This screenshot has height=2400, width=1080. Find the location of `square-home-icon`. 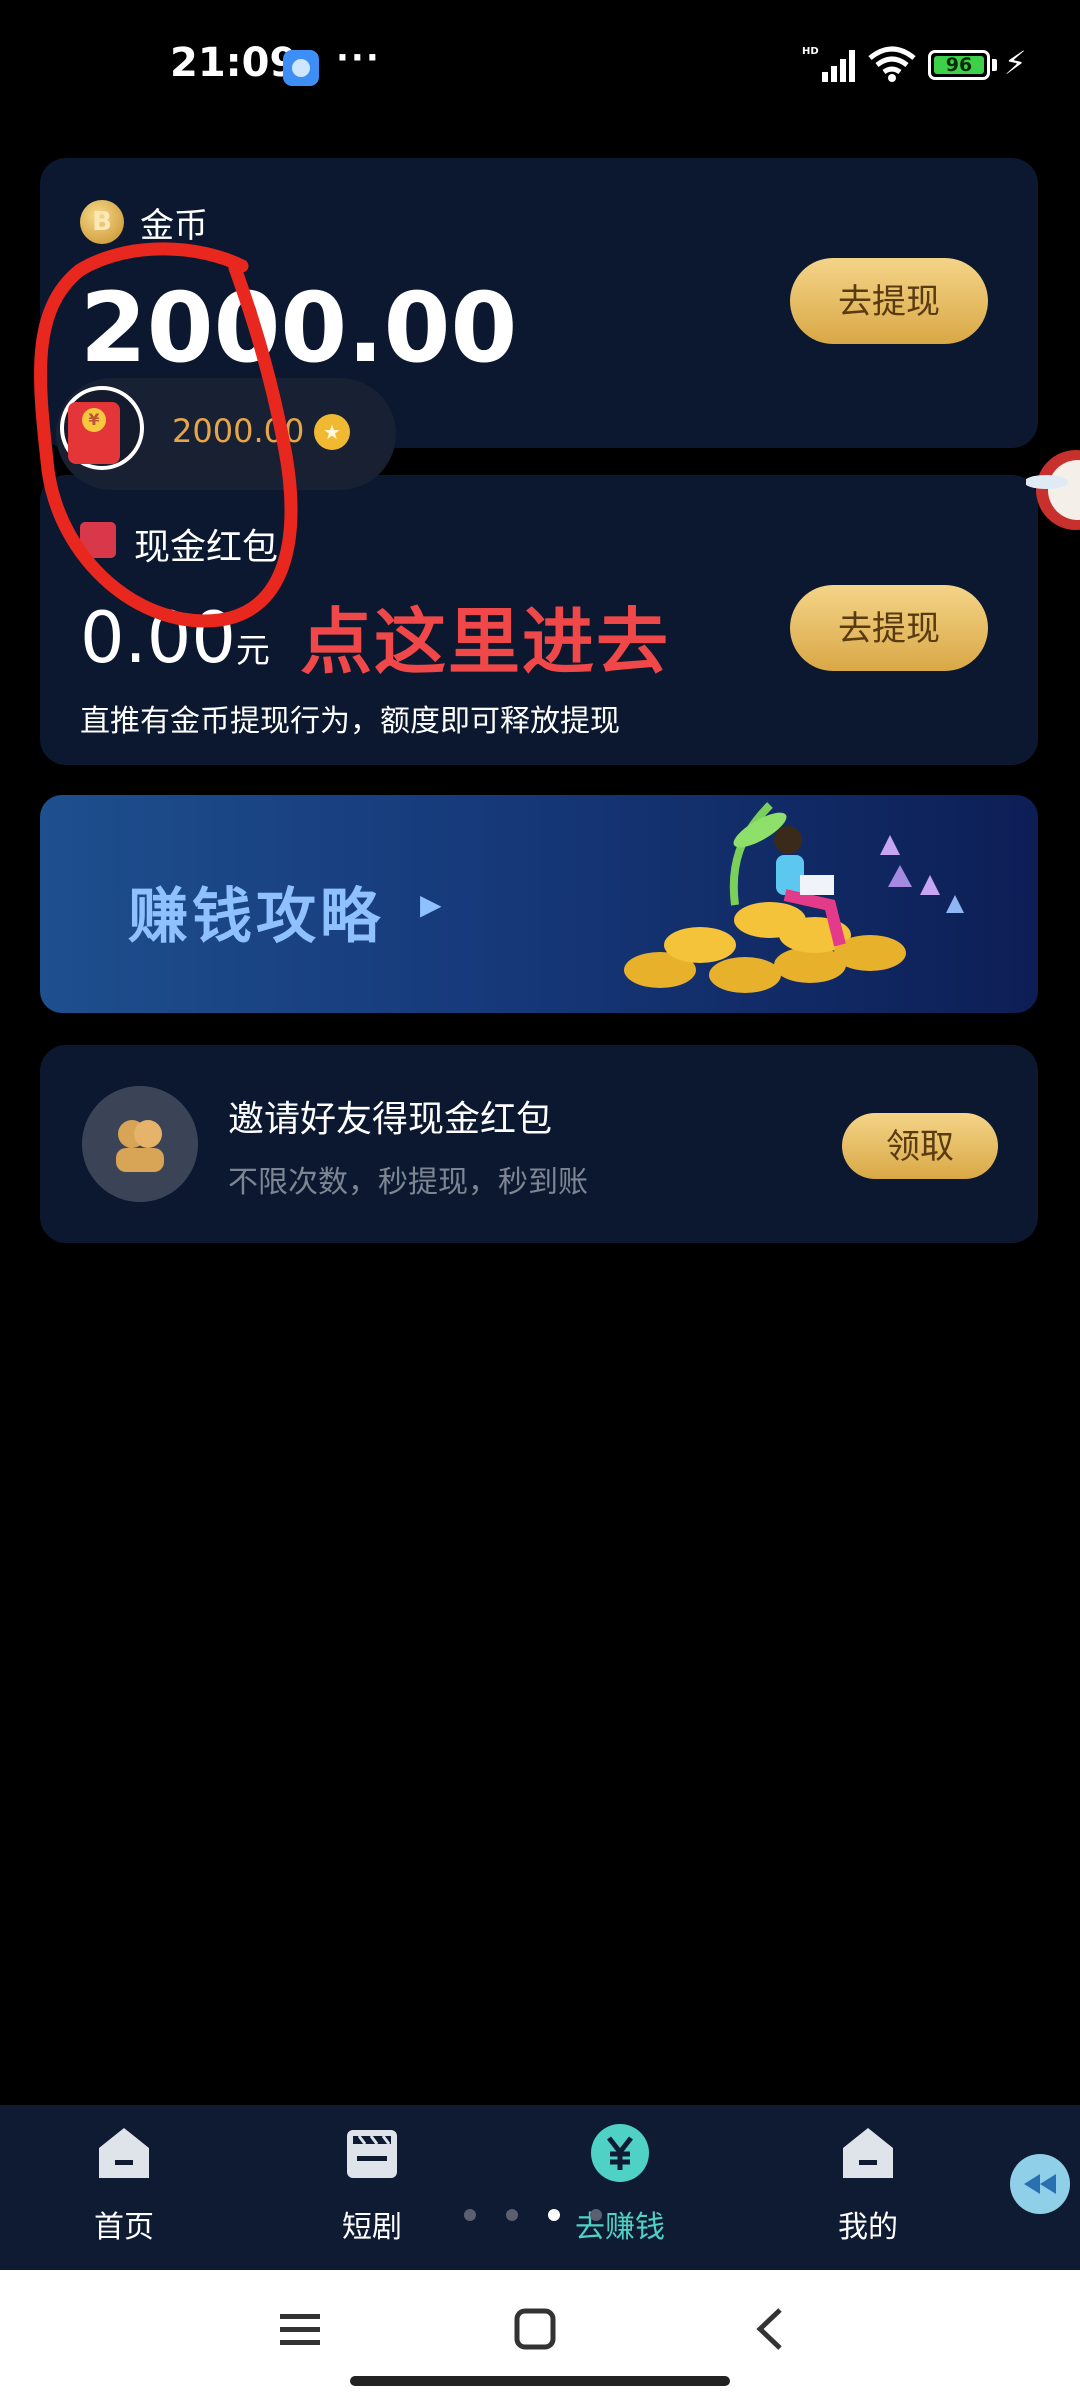

square-home-icon is located at coordinates (535, 2329).